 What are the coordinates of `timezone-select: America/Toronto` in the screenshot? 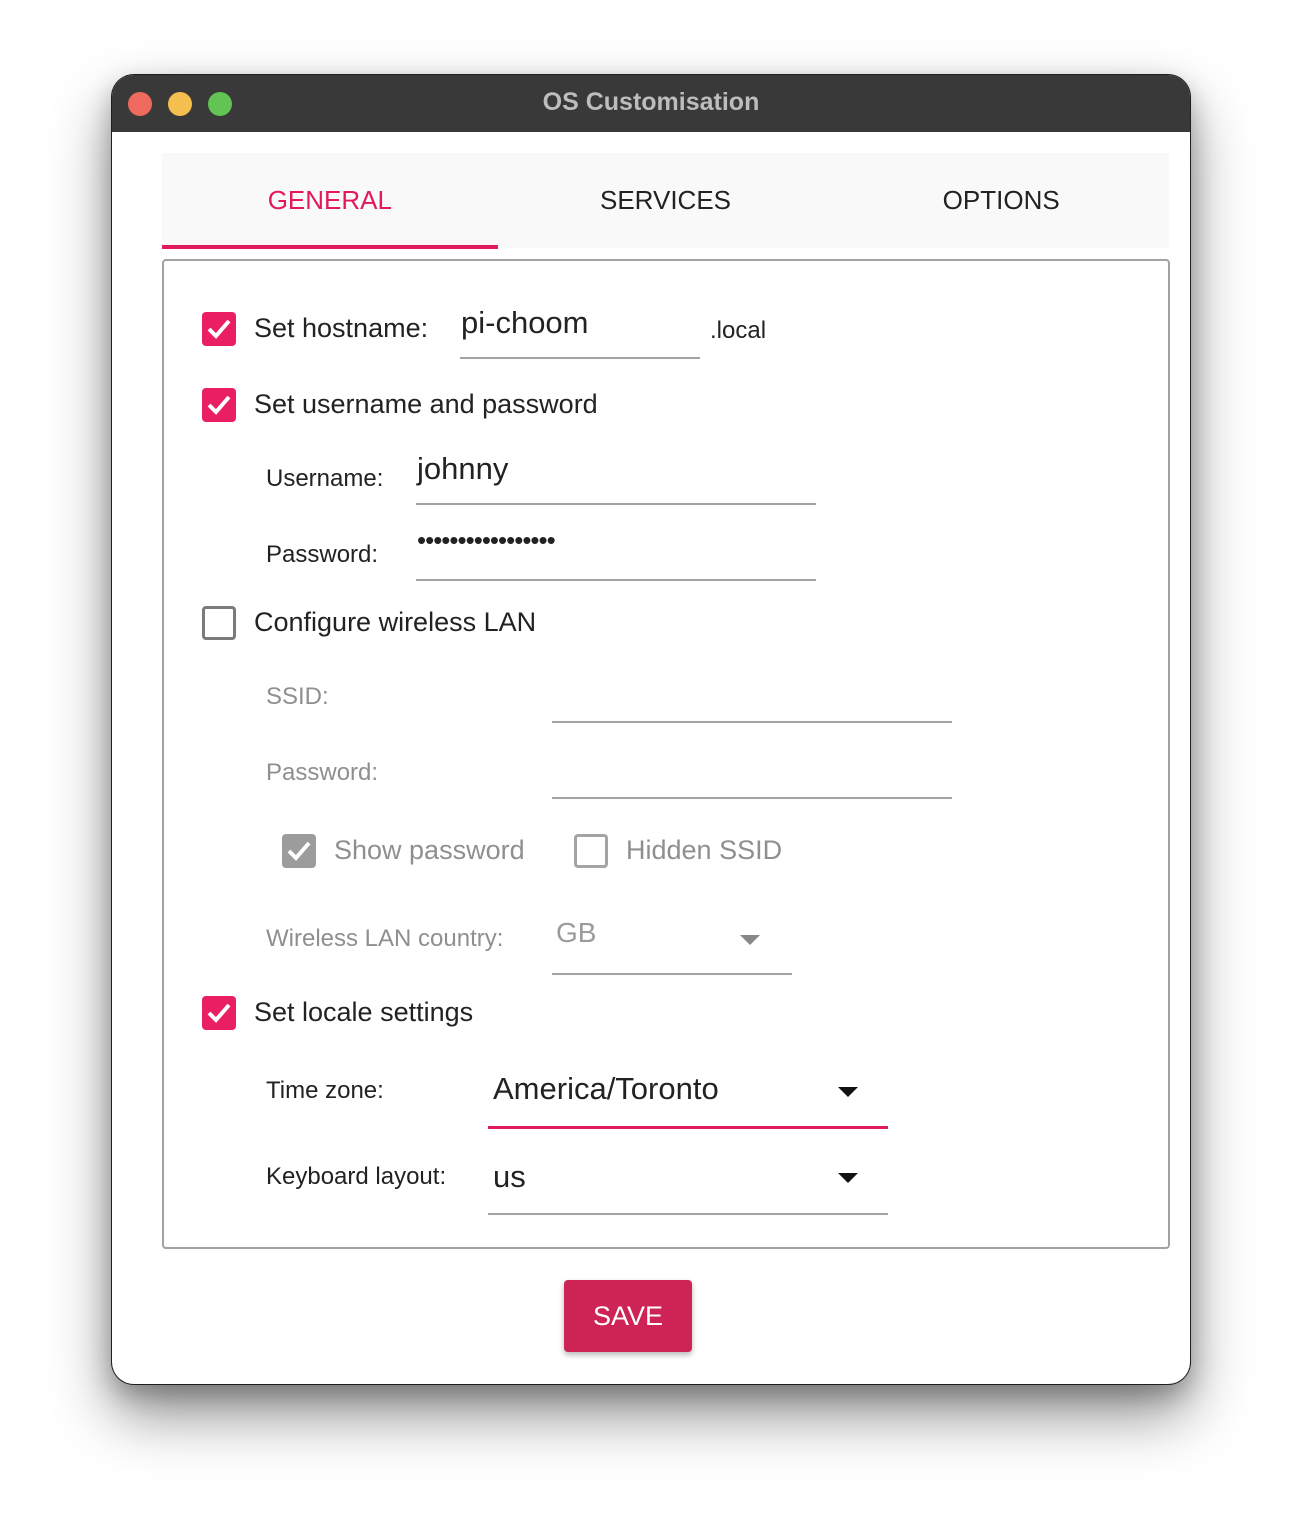 It's located at (688, 1093).